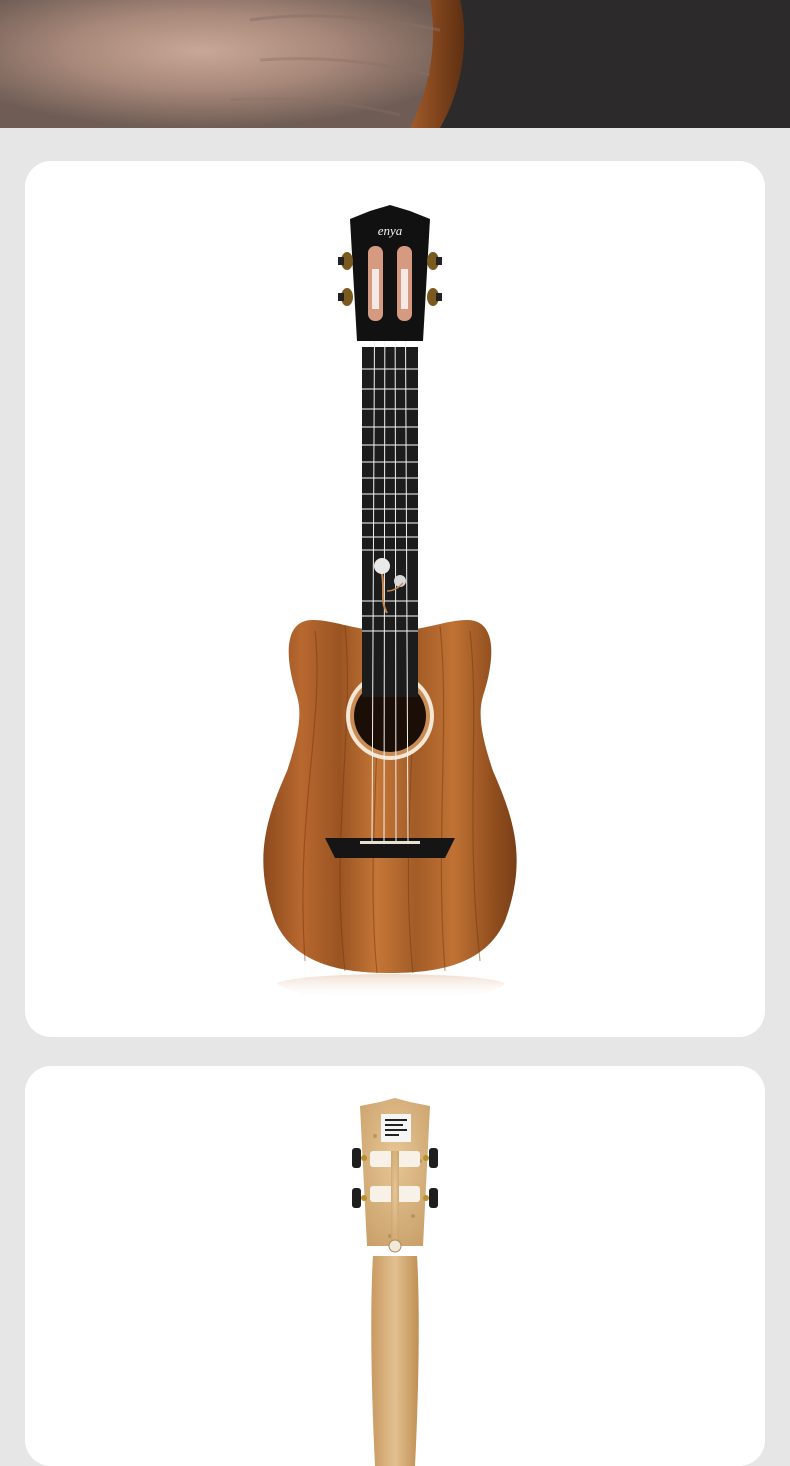  I want to click on headstock-logo: enya, so click(390, 230).